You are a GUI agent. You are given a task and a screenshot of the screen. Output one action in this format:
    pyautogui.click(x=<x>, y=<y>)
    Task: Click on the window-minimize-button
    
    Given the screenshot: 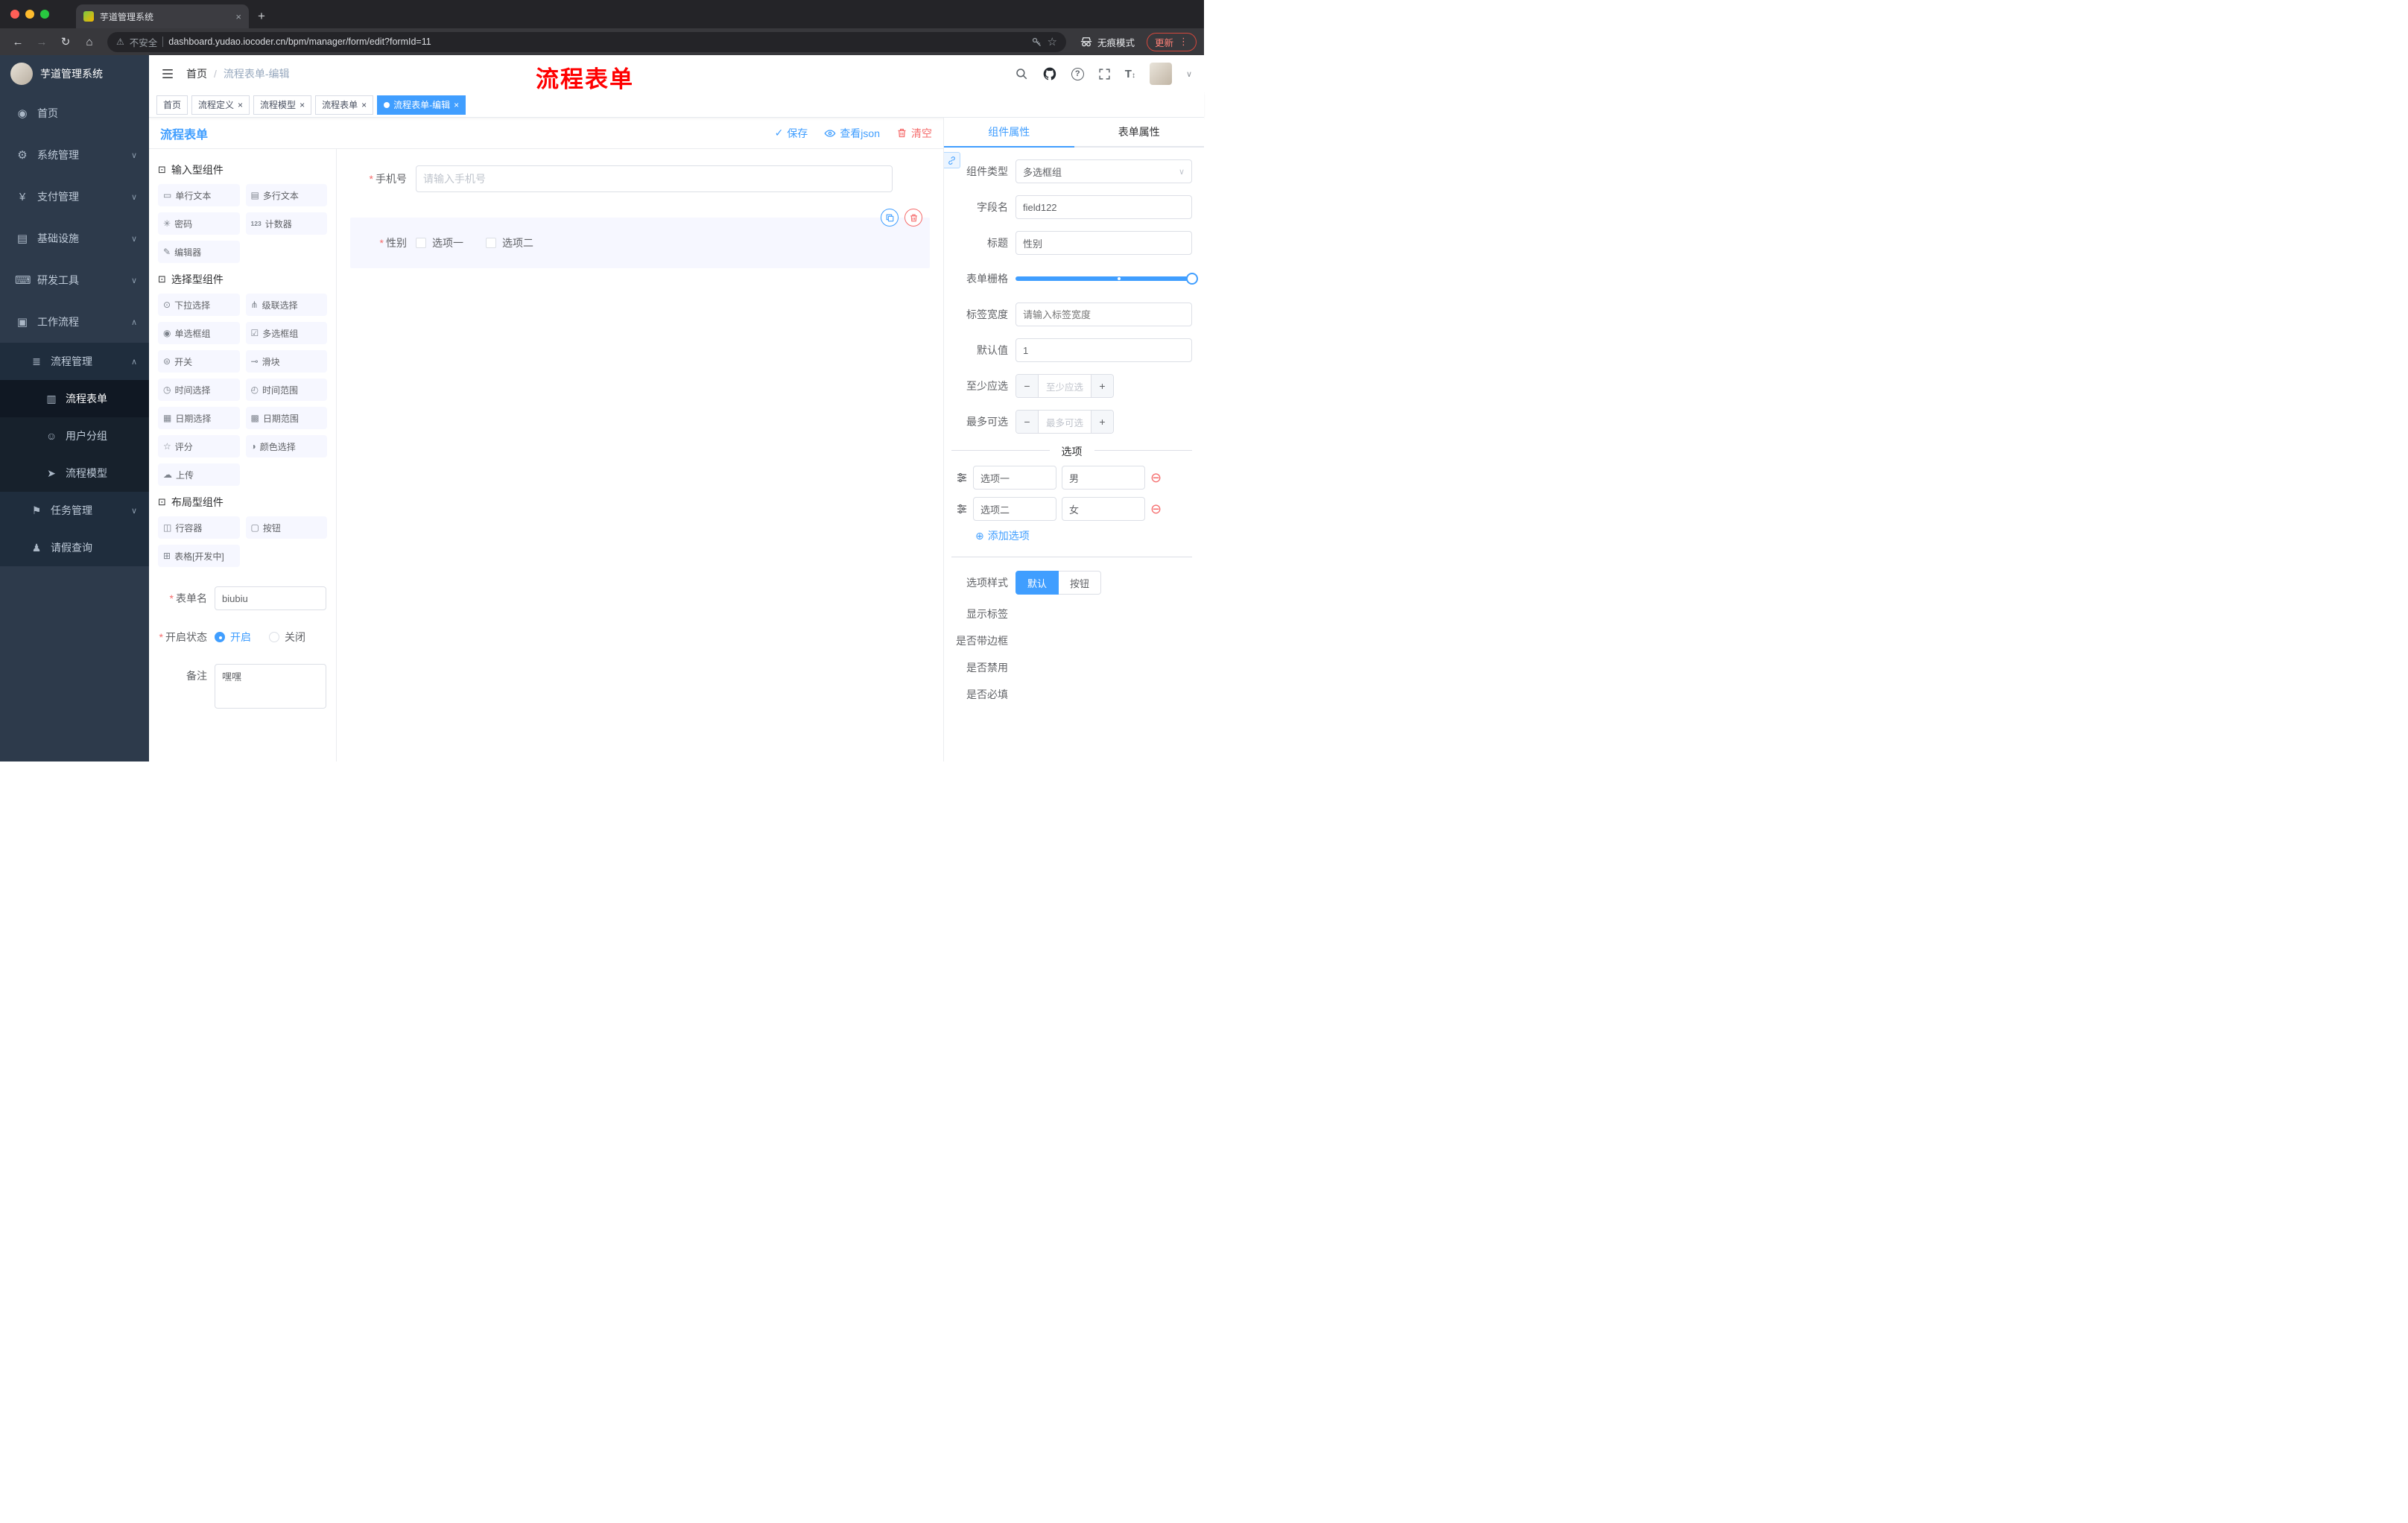 What is the action you would take?
    pyautogui.click(x=29, y=15)
    